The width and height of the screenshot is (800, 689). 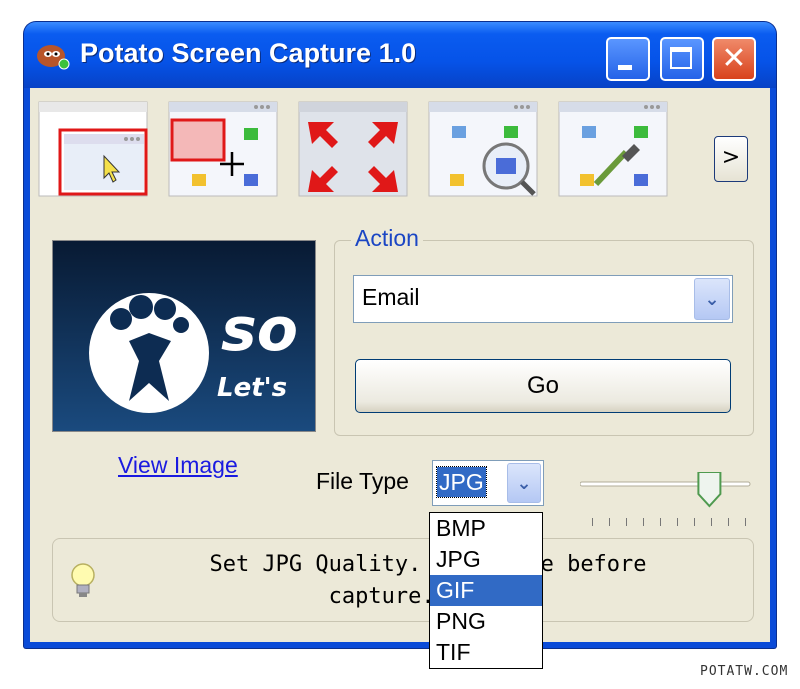 What do you see at coordinates (486, 559) in the screenshot?
I see `file-type-option-jpg: JPG` at bounding box center [486, 559].